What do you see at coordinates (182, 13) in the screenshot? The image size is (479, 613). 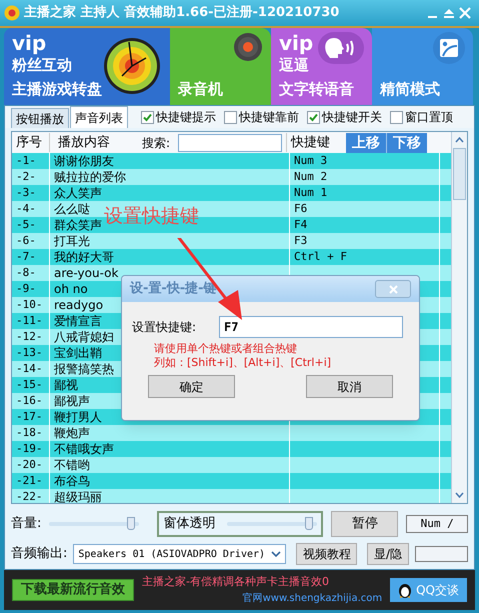 I see `window-title: 主播之家 主持人 音效辅助1.66-已注册-120210730` at bounding box center [182, 13].